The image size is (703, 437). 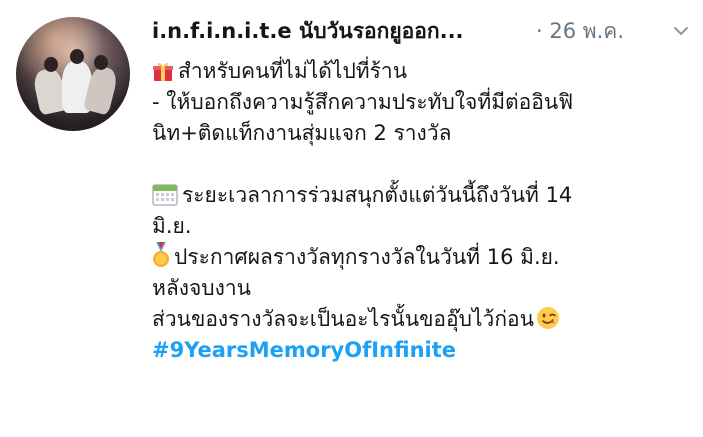 What do you see at coordinates (73, 74) in the screenshot?
I see `avatar` at bounding box center [73, 74].